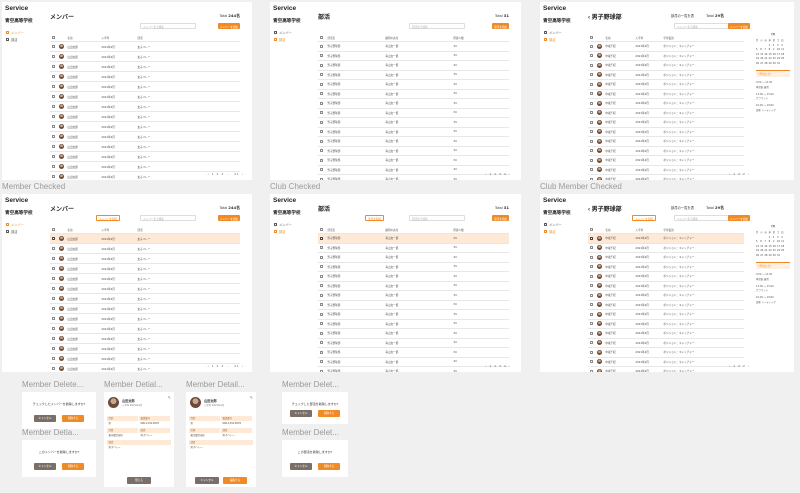 The image size is (800, 493). Describe the element at coordinates (783, 58) in the screenshot. I see `calendar-day: 25` at that location.